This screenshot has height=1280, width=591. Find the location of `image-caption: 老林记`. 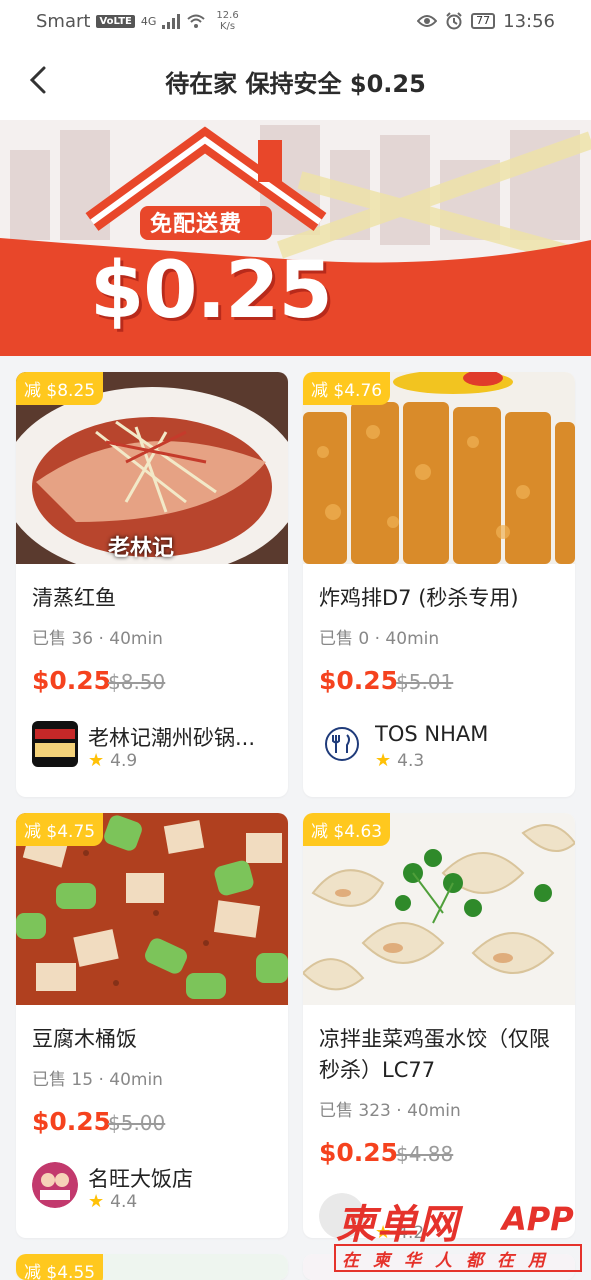

image-caption: 老林记 is located at coordinates (141, 548).